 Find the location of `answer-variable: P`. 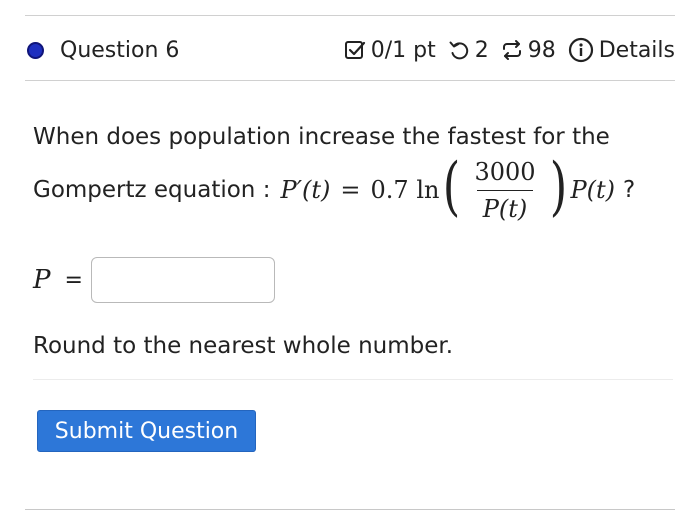

answer-variable: P is located at coordinates (42, 280).